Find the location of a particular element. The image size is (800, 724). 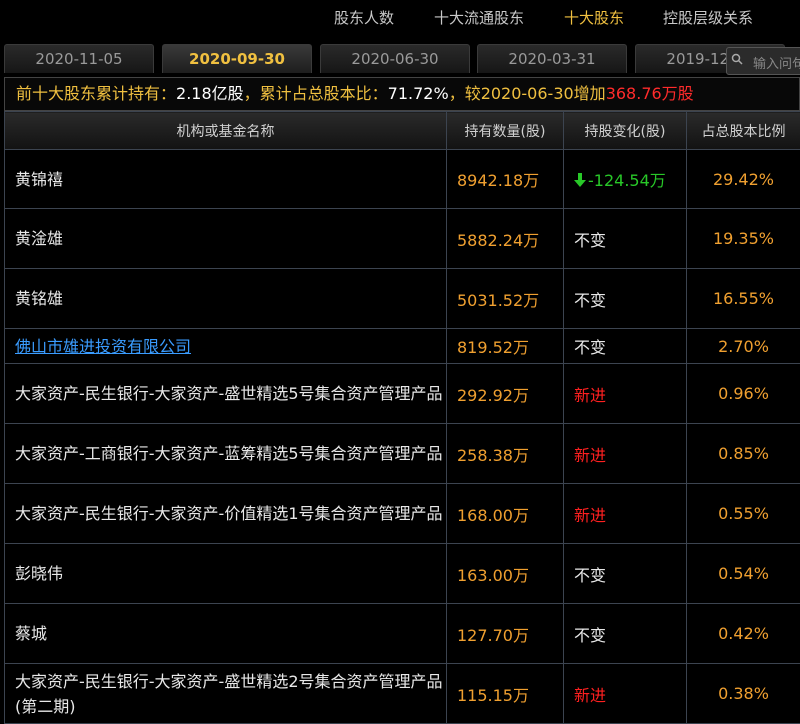

holder-name-cell: 大家资产-民生银行-大家资产-盛世精选2号集合资产管理产品(第二期) is located at coordinates (226, 694).